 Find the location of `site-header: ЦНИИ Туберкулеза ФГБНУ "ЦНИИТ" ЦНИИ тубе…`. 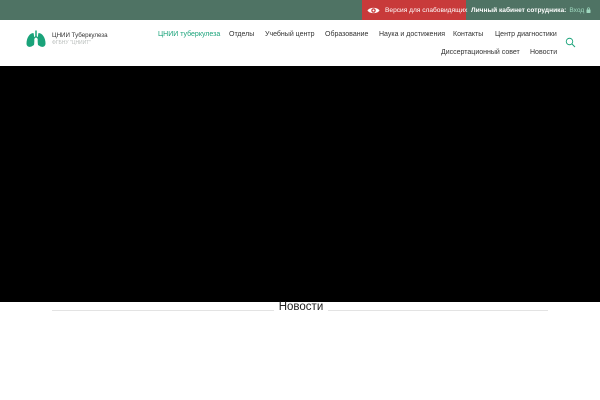

site-header: ЦНИИ Туберкулеза ФГБНУ "ЦНИИТ" ЦНИИ тубе… is located at coordinates (300, 43).